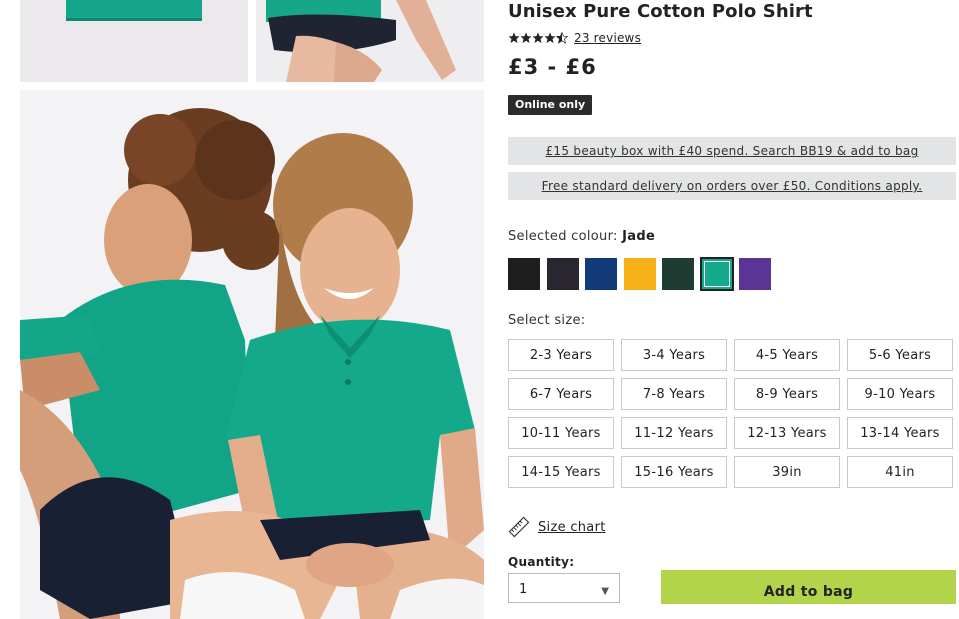  I want to click on select-size-label: Select size:, so click(547, 320).